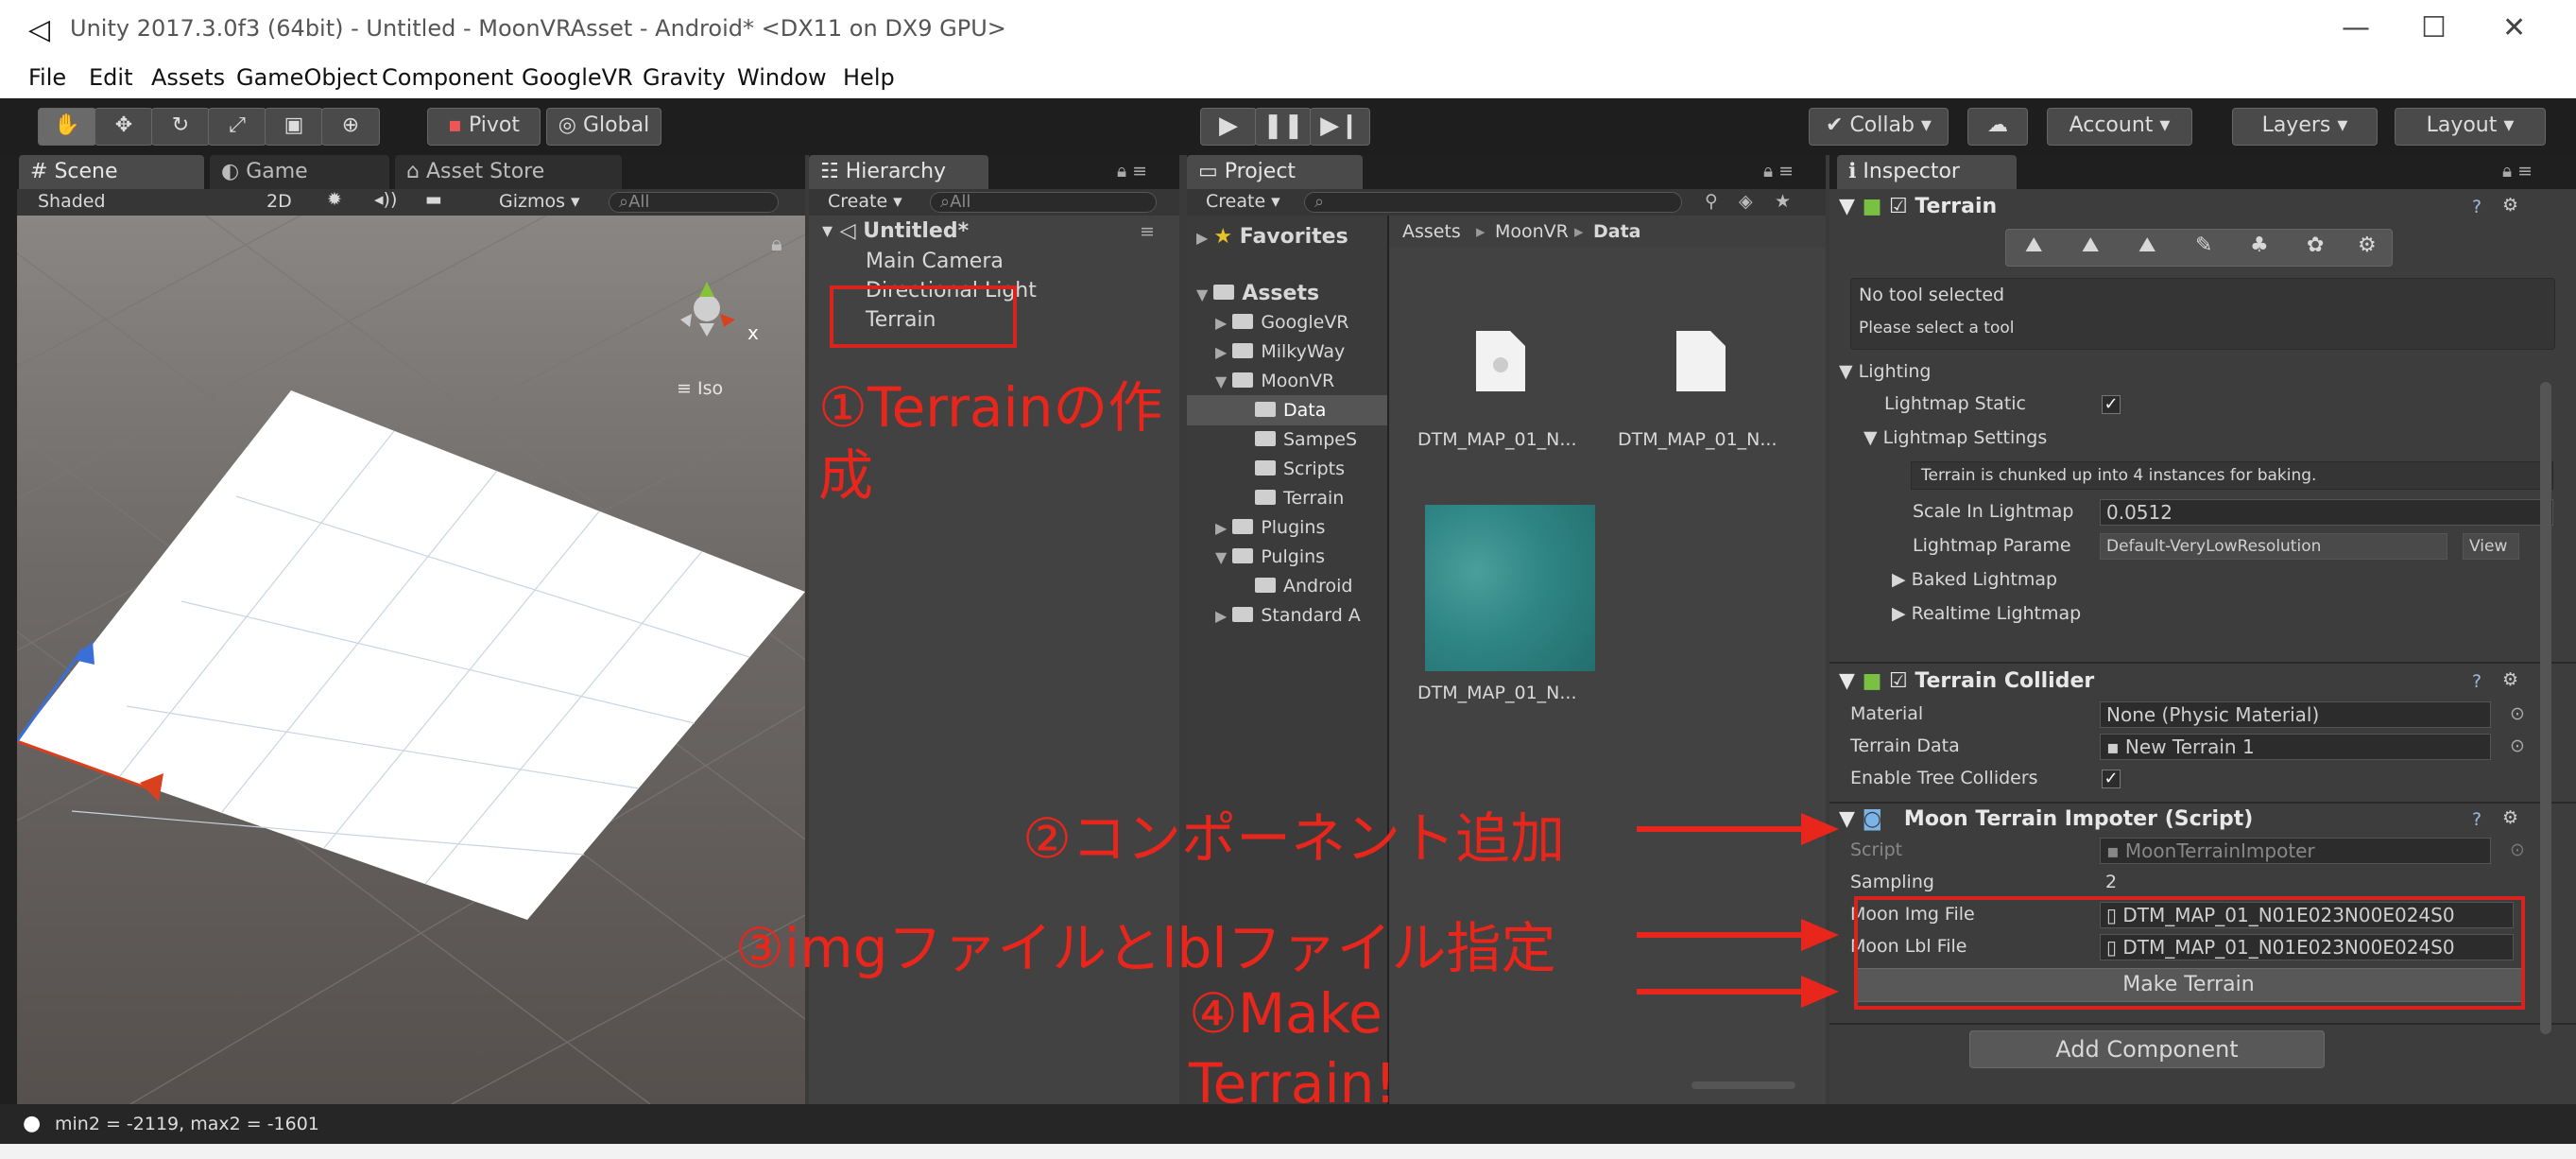 Image resolution: width=2576 pixels, height=1159 pixels. I want to click on terrain-settings-icon: ⚙, so click(2367, 245).